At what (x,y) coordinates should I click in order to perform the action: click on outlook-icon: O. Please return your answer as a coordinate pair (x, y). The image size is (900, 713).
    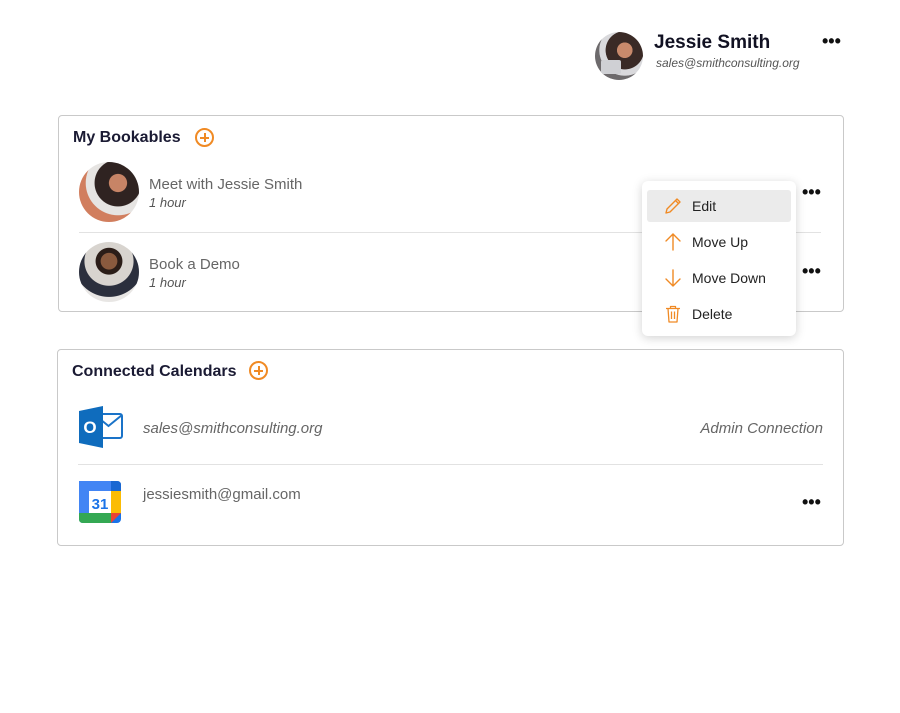
    Looking at the image, I should click on (101, 427).